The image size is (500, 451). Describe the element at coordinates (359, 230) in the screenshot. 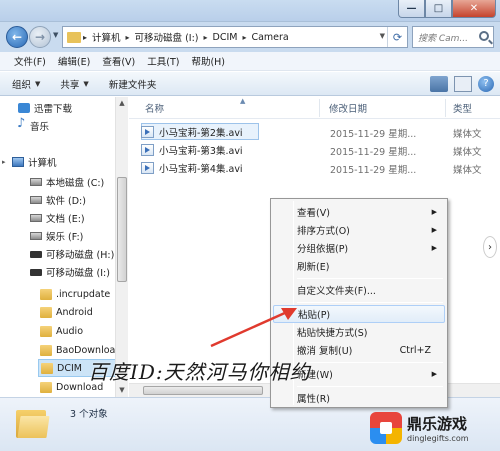

I see `menu-item-sort: 排序方式(O) ▶` at that location.